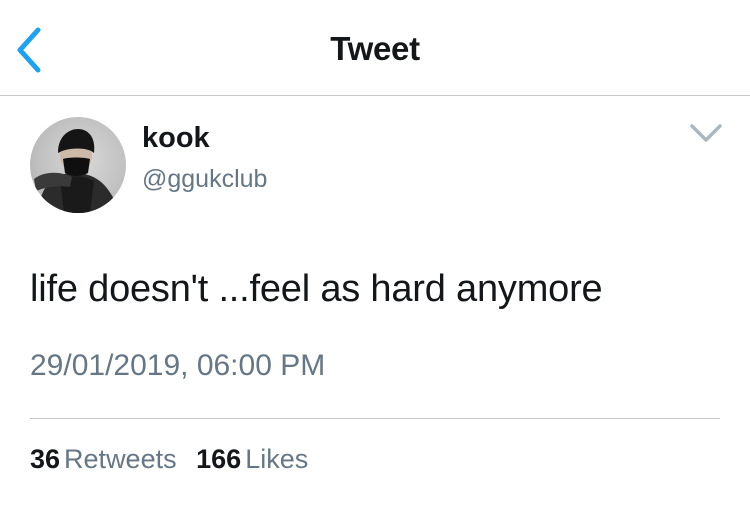 The height and width of the screenshot is (508, 750). Describe the element at coordinates (316, 289) in the screenshot. I see `tweet-text: life doesn't ...feel as hard anymore` at that location.